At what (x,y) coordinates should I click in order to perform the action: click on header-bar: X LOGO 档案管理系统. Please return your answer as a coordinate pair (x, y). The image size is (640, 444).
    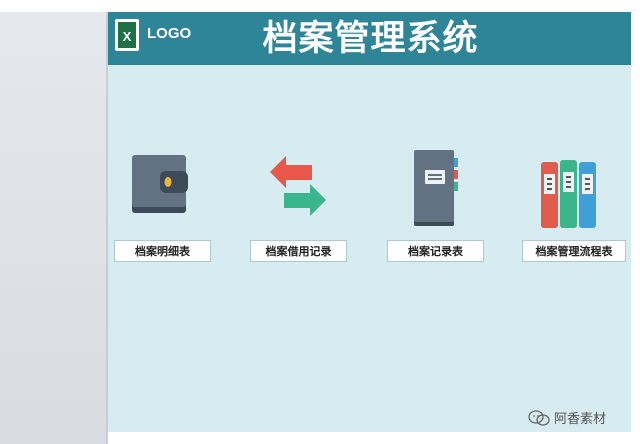
    Looking at the image, I should click on (369, 38).